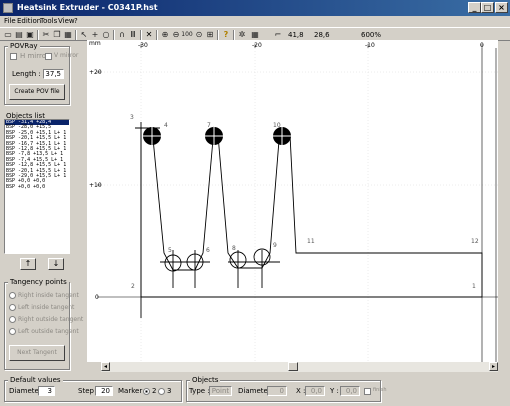 The width and height of the screenshot is (510, 406). What do you see at coordinates (315, 391) in the screenshot?
I see `object-x-input: 0,0` at bounding box center [315, 391].